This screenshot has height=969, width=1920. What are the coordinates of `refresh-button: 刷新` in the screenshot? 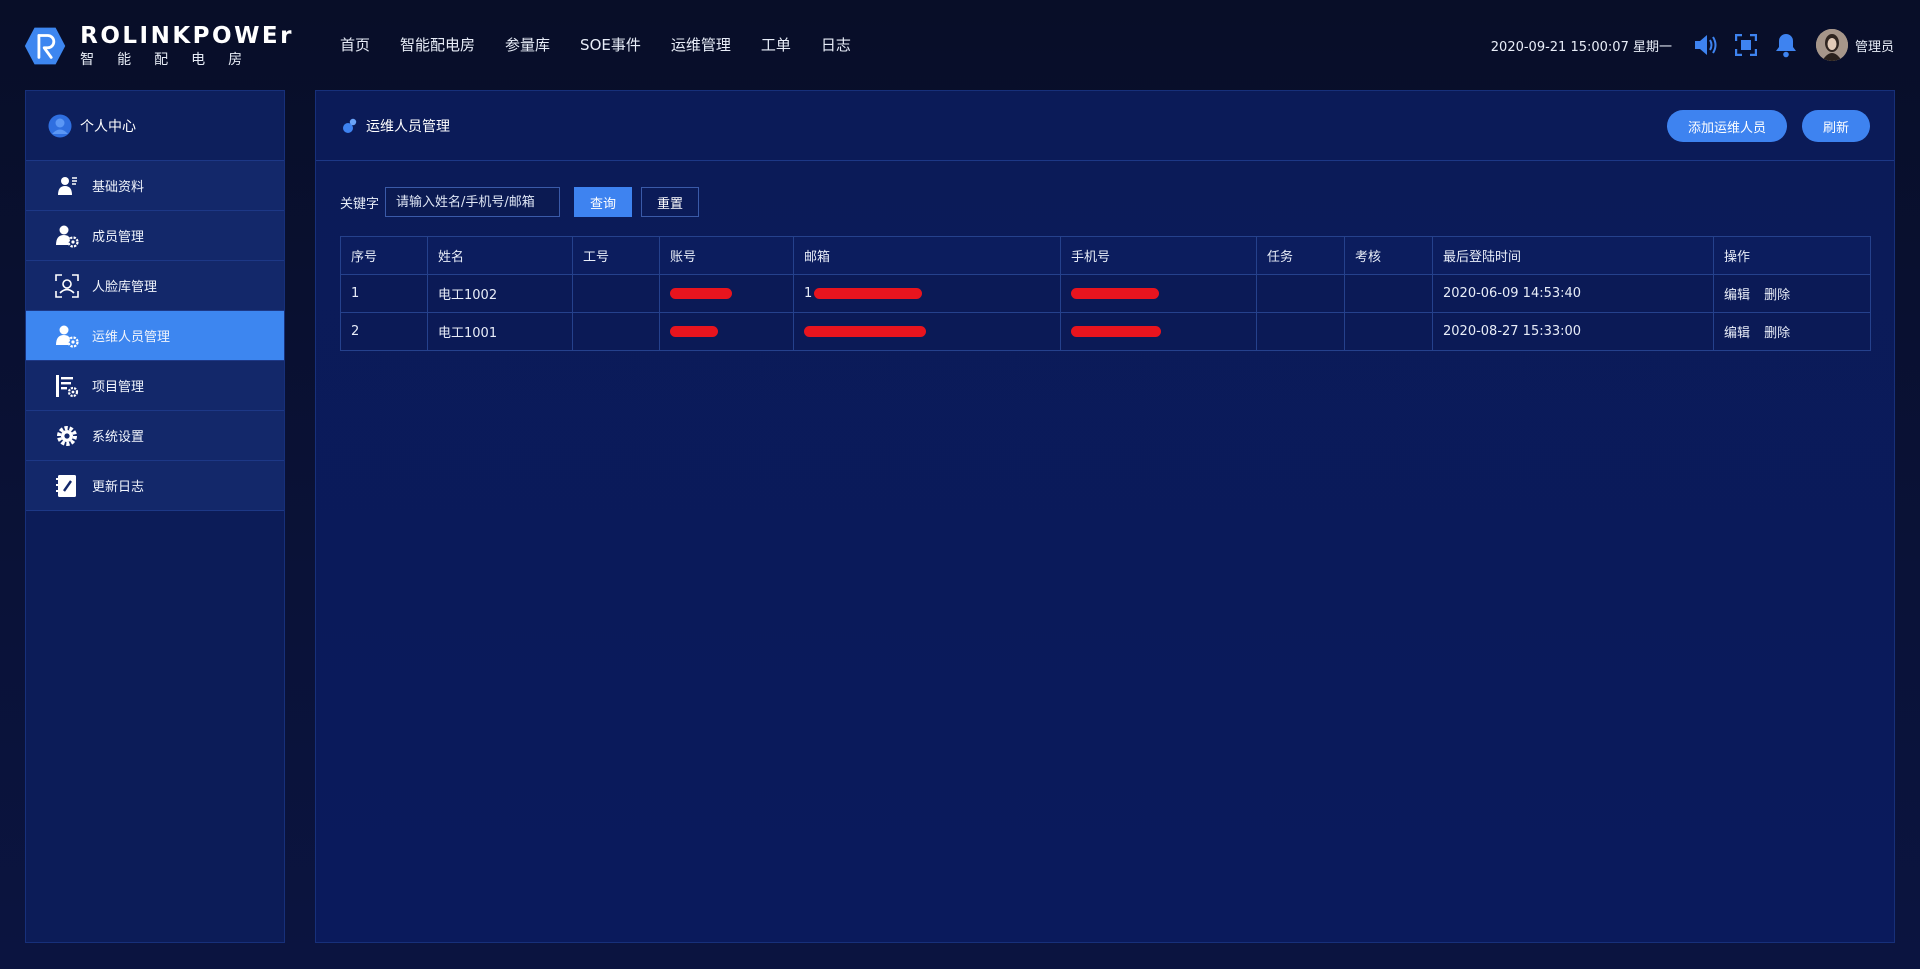 It's located at (1836, 126).